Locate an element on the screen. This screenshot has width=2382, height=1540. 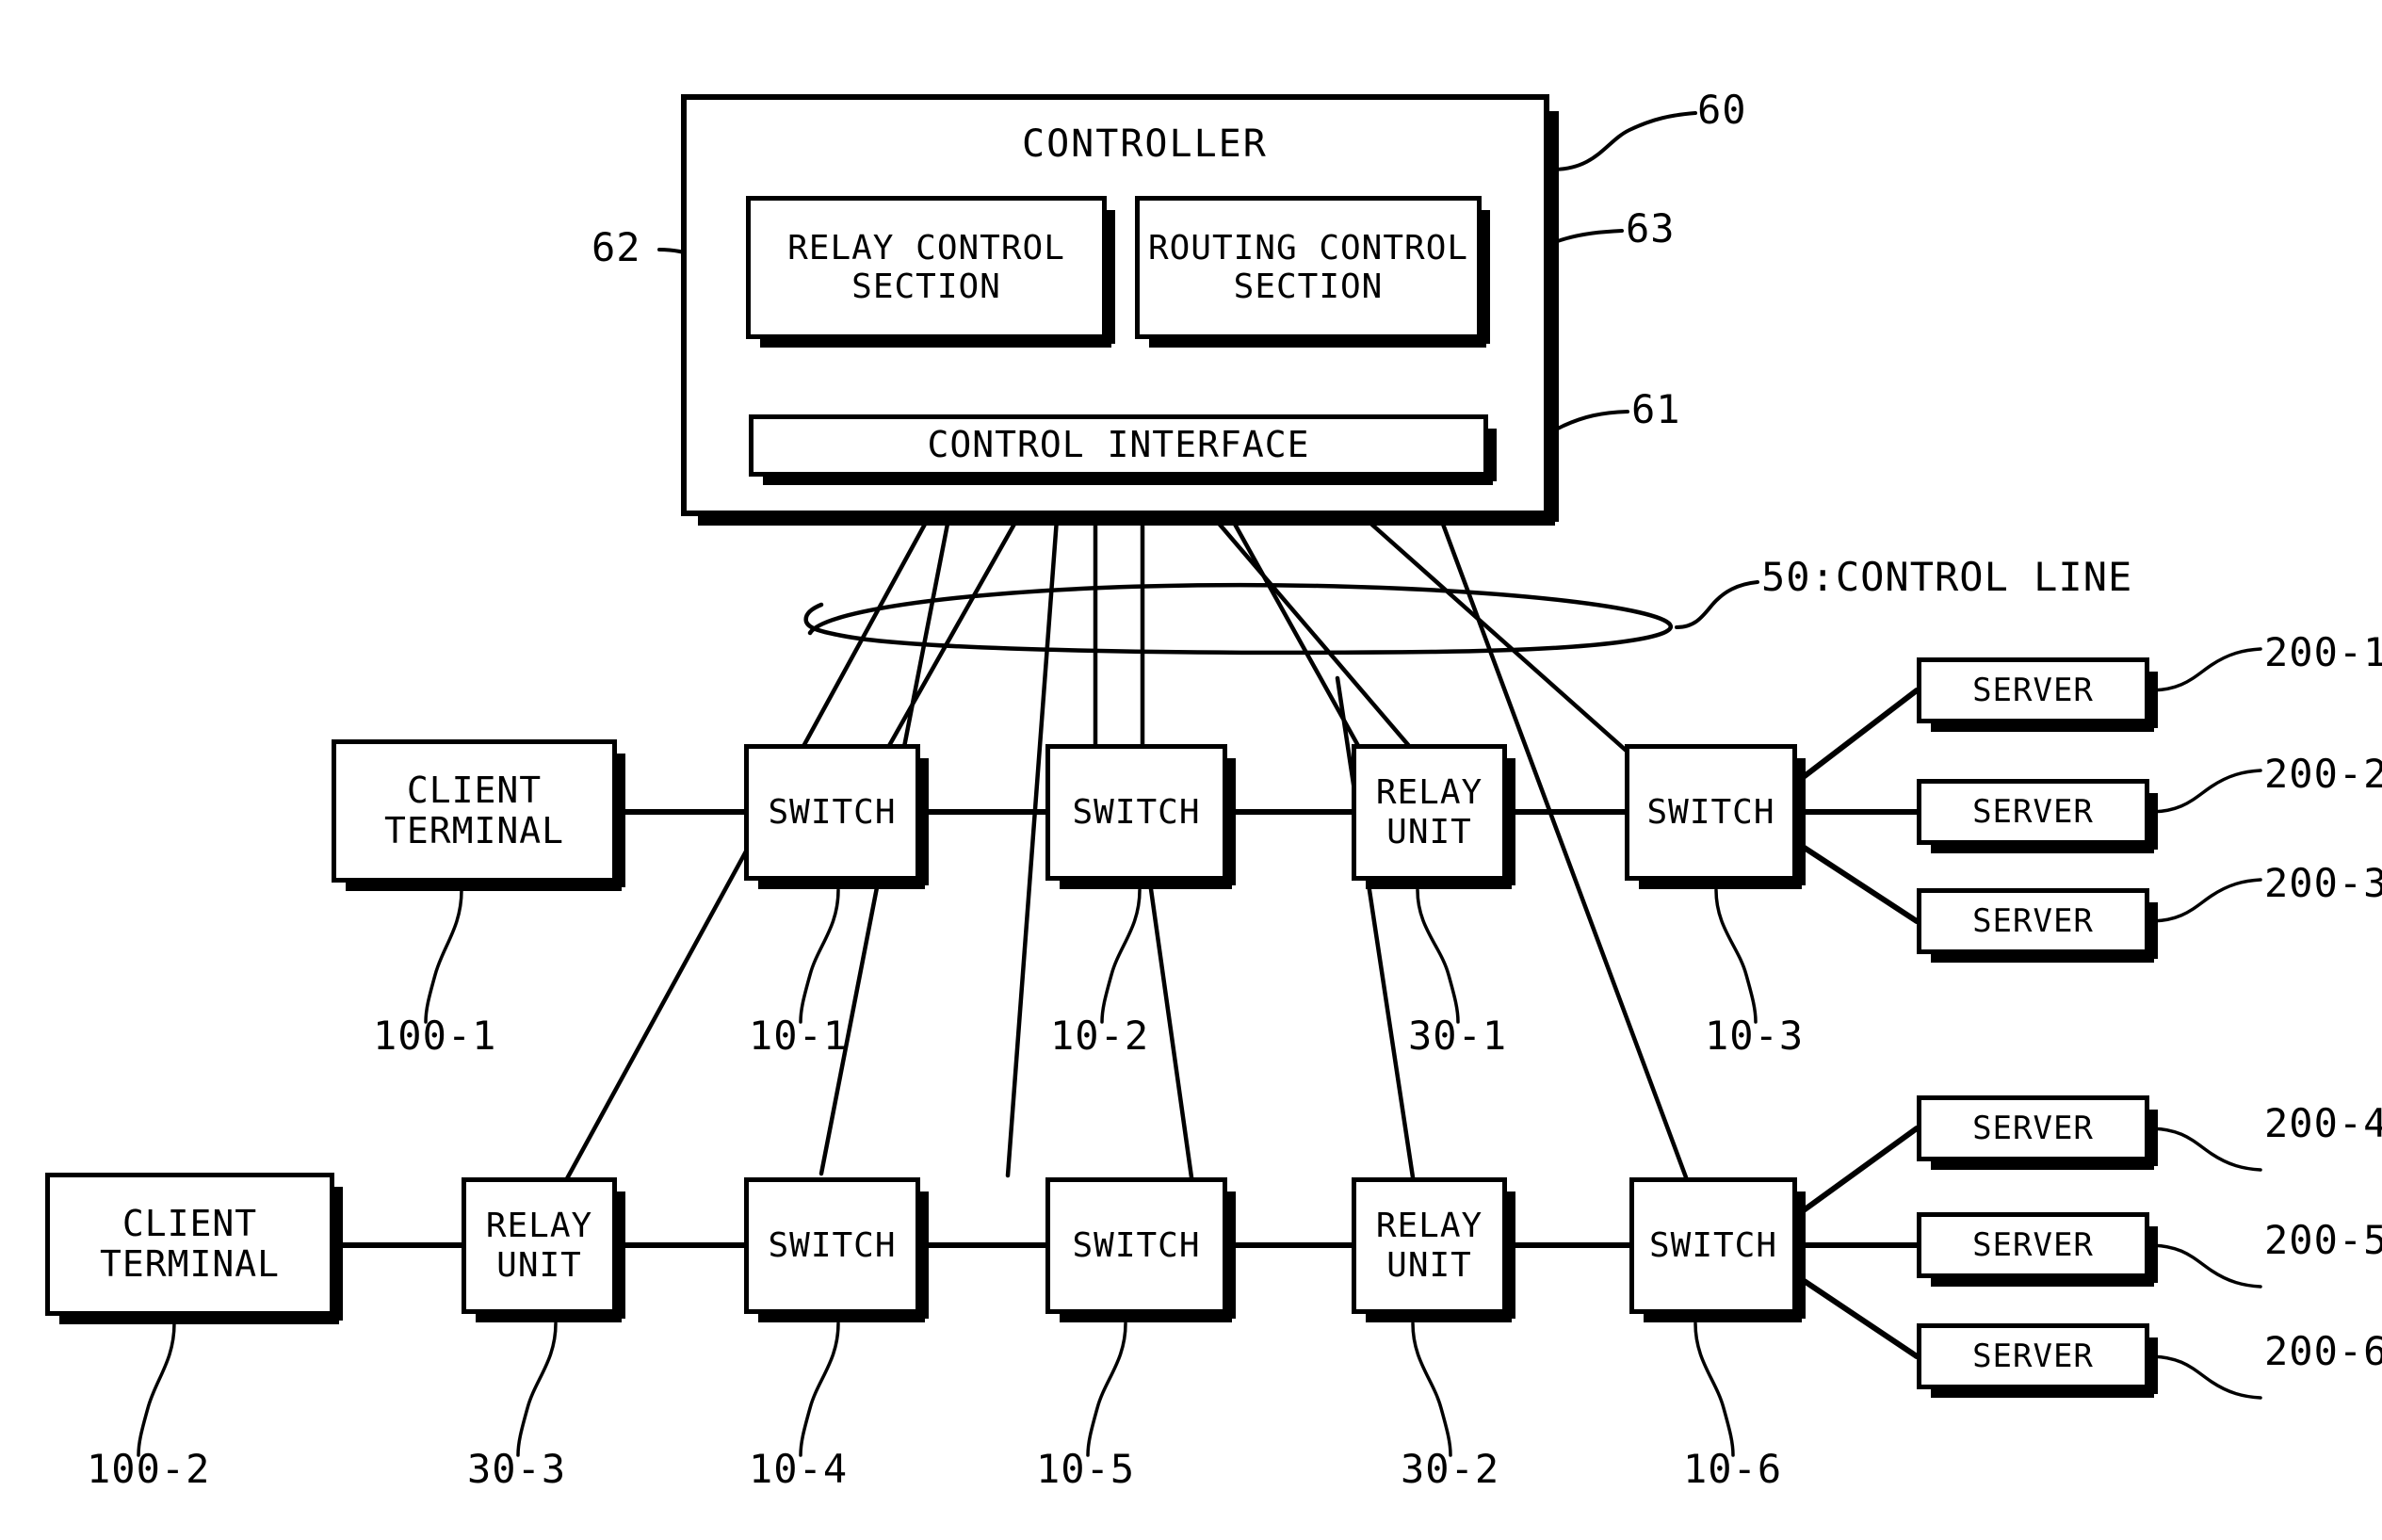
client-terminal-100-1-label-line1: CLIENT is located at coordinates (474, 790).